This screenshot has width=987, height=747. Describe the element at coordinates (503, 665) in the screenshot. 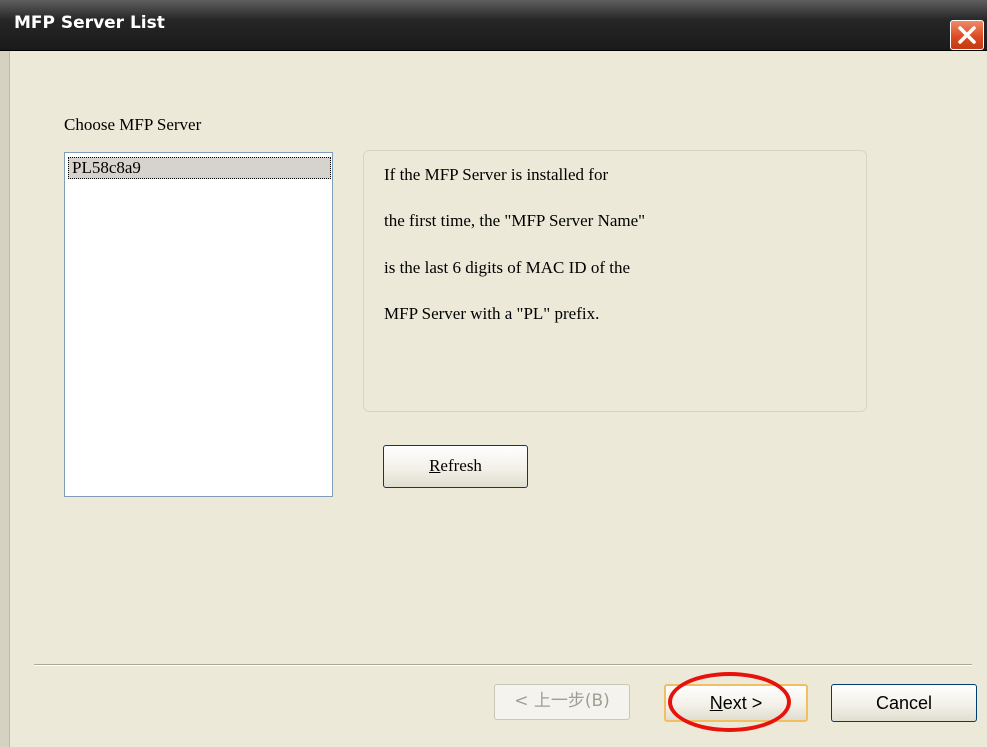

I see `footer-divider` at that location.